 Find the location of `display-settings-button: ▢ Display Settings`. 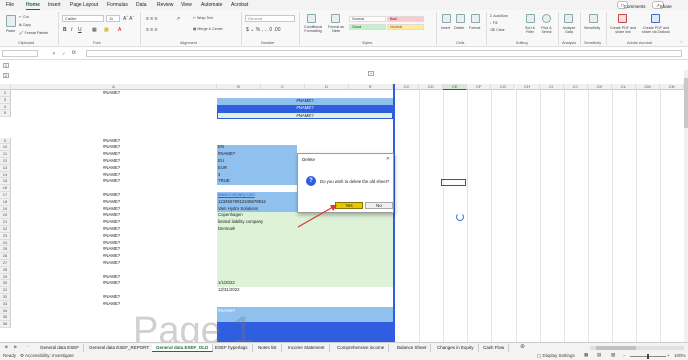

display-settings-button: ▢ Display Settings is located at coordinates (556, 356).